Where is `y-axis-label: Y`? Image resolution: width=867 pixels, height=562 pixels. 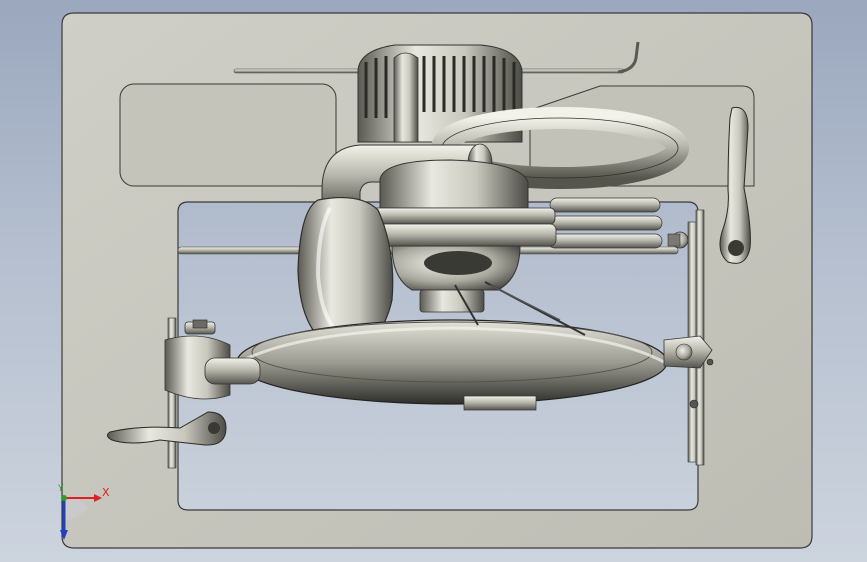
y-axis-label: Y is located at coordinates (61, 489).